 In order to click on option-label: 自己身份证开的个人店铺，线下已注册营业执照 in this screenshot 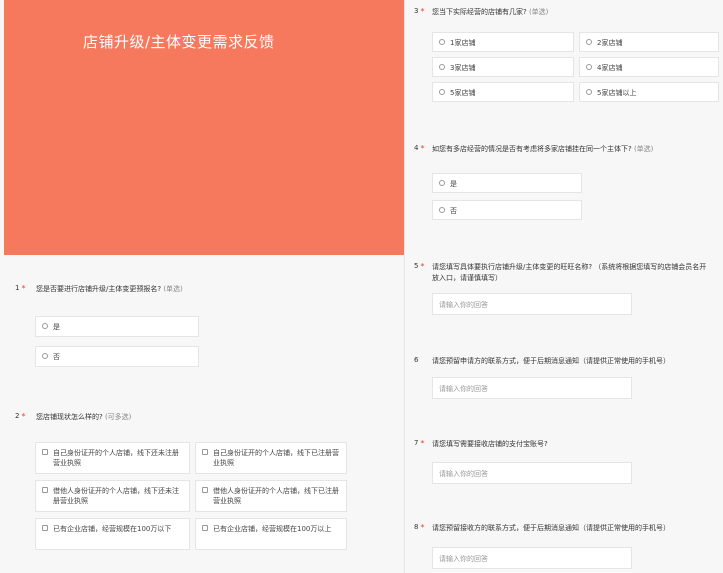, I will do `click(276, 458)`.